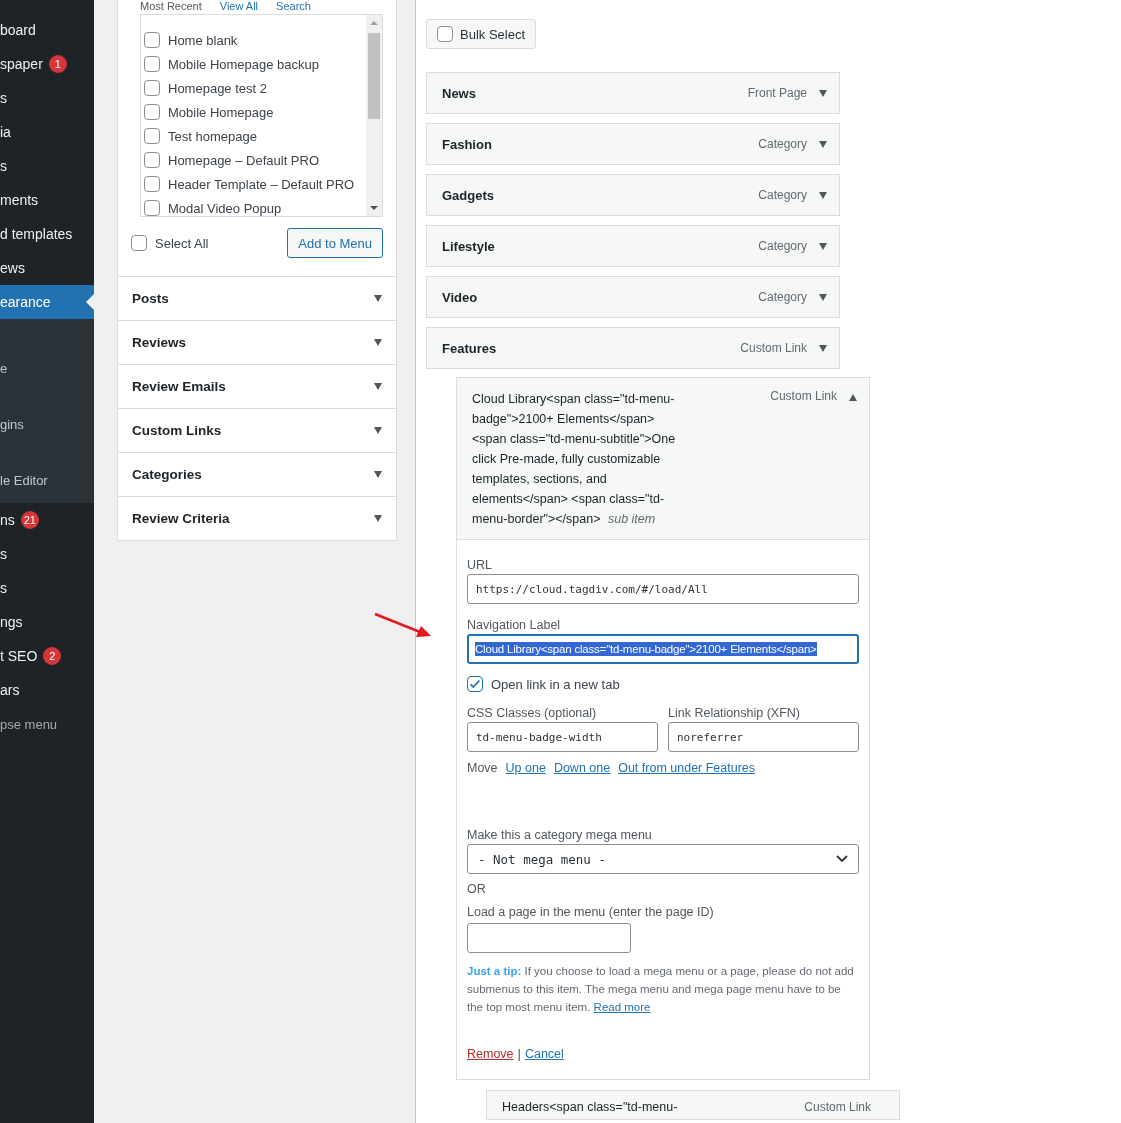 This screenshot has height=1123, width=1121. I want to click on mega-menu-dropdown: - Not mega menu -, so click(663, 859).